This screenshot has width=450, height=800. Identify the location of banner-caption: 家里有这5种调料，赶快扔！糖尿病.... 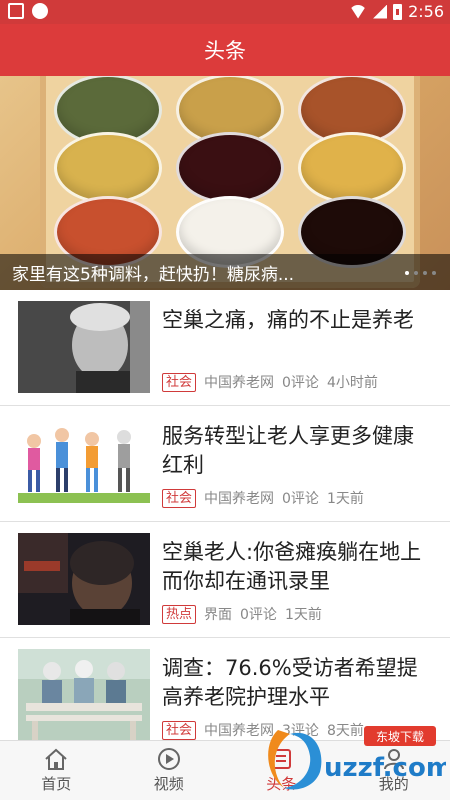
(225, 272).